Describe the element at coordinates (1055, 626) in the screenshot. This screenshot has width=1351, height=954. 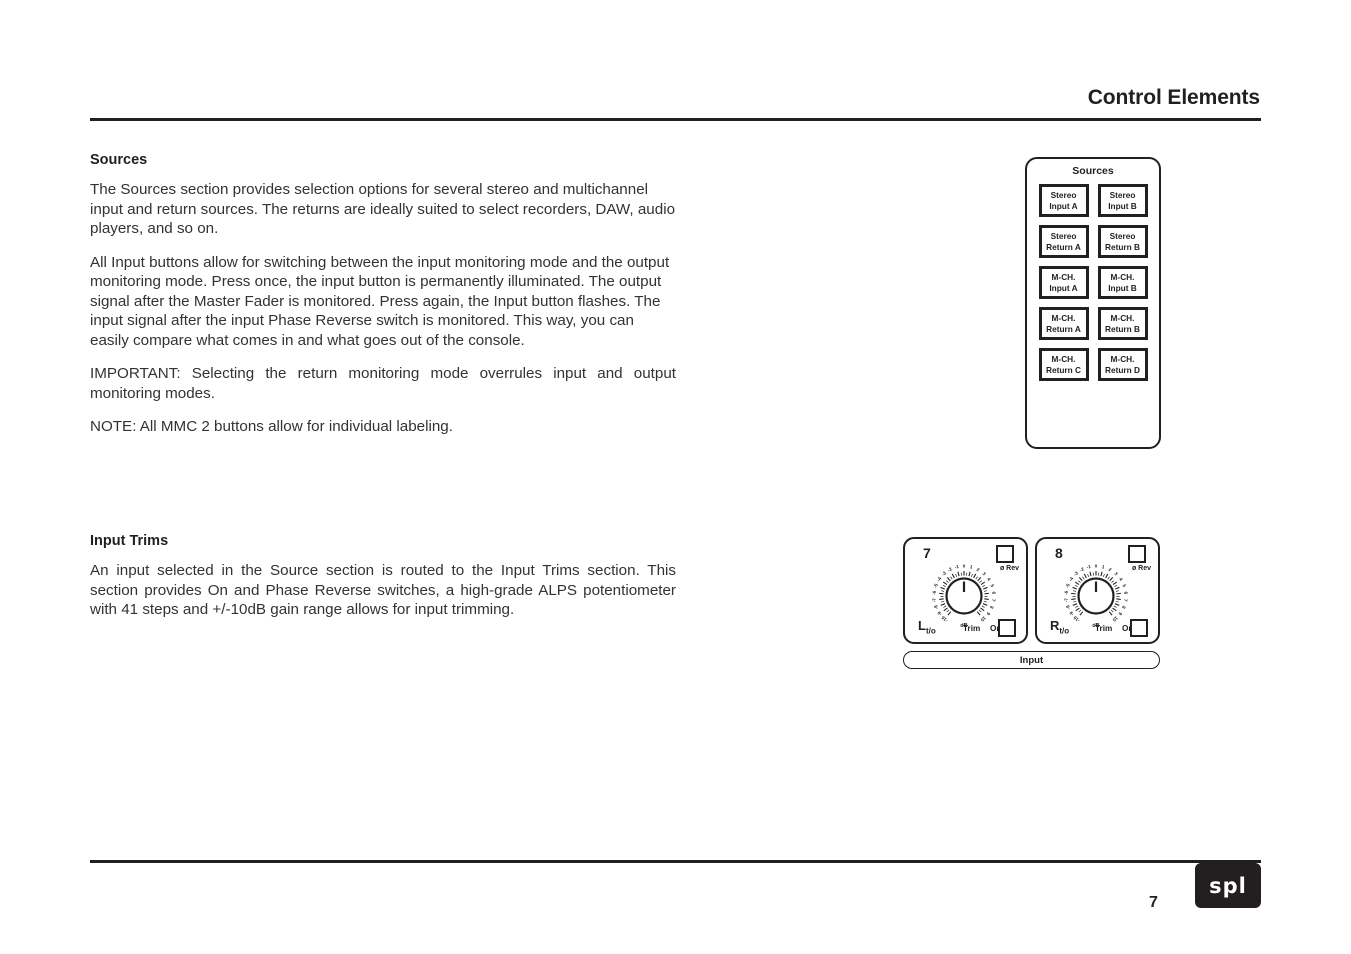
I see `channel-letter: R` at that location.